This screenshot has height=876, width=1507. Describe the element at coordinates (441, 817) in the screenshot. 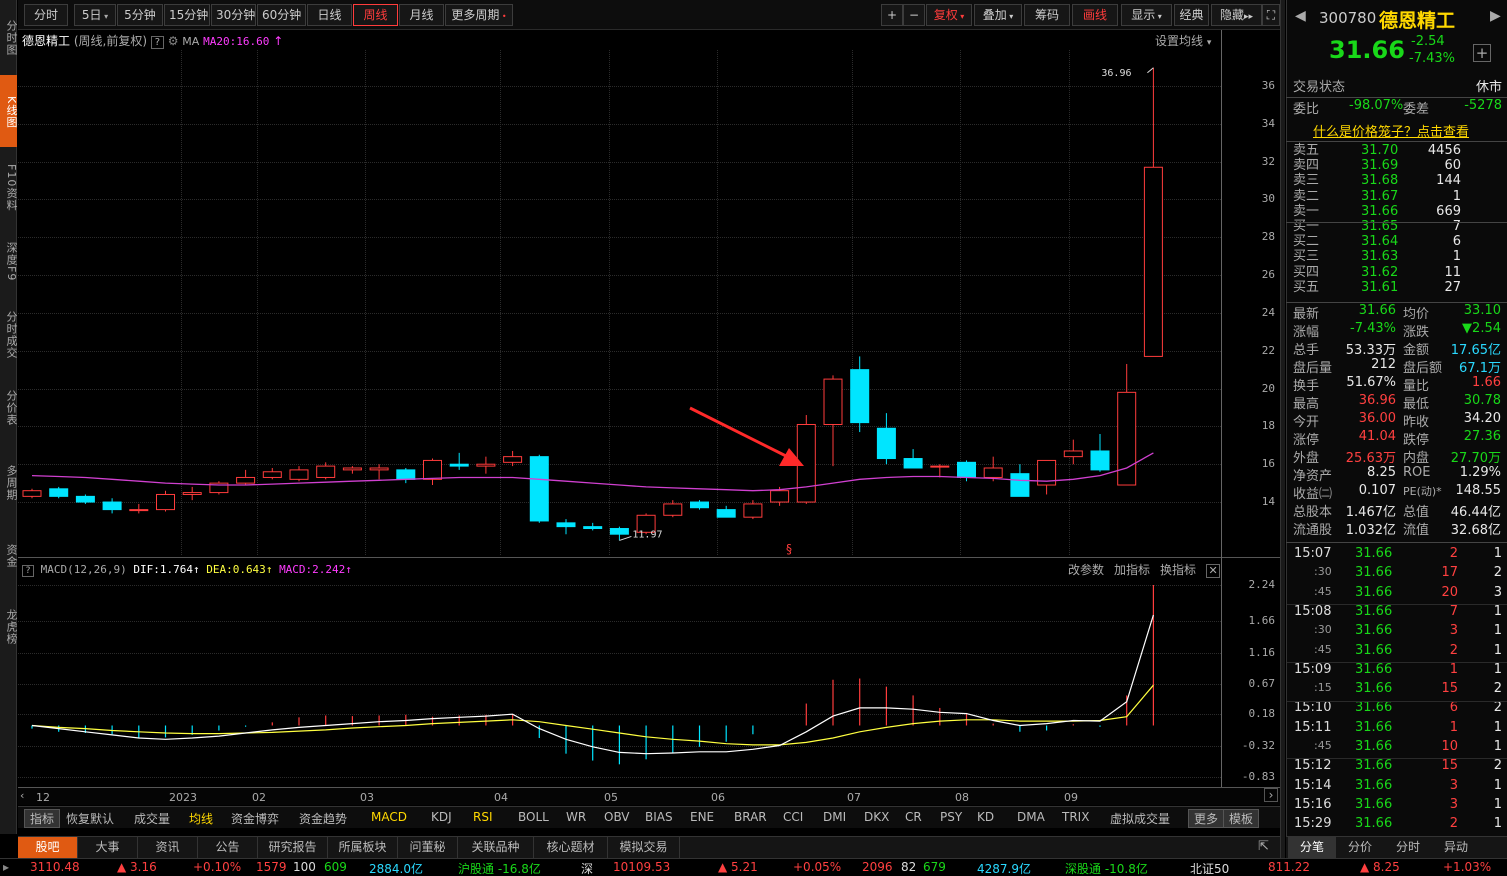

I see `indicator-tab-7: KDJ` at that location.